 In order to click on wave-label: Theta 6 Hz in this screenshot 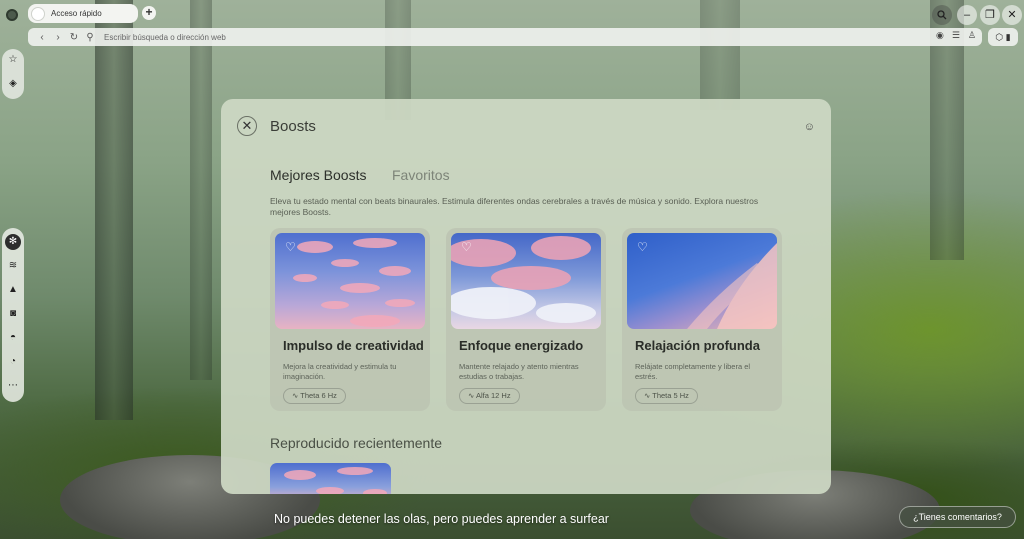, I will do `click(318, 395)`.